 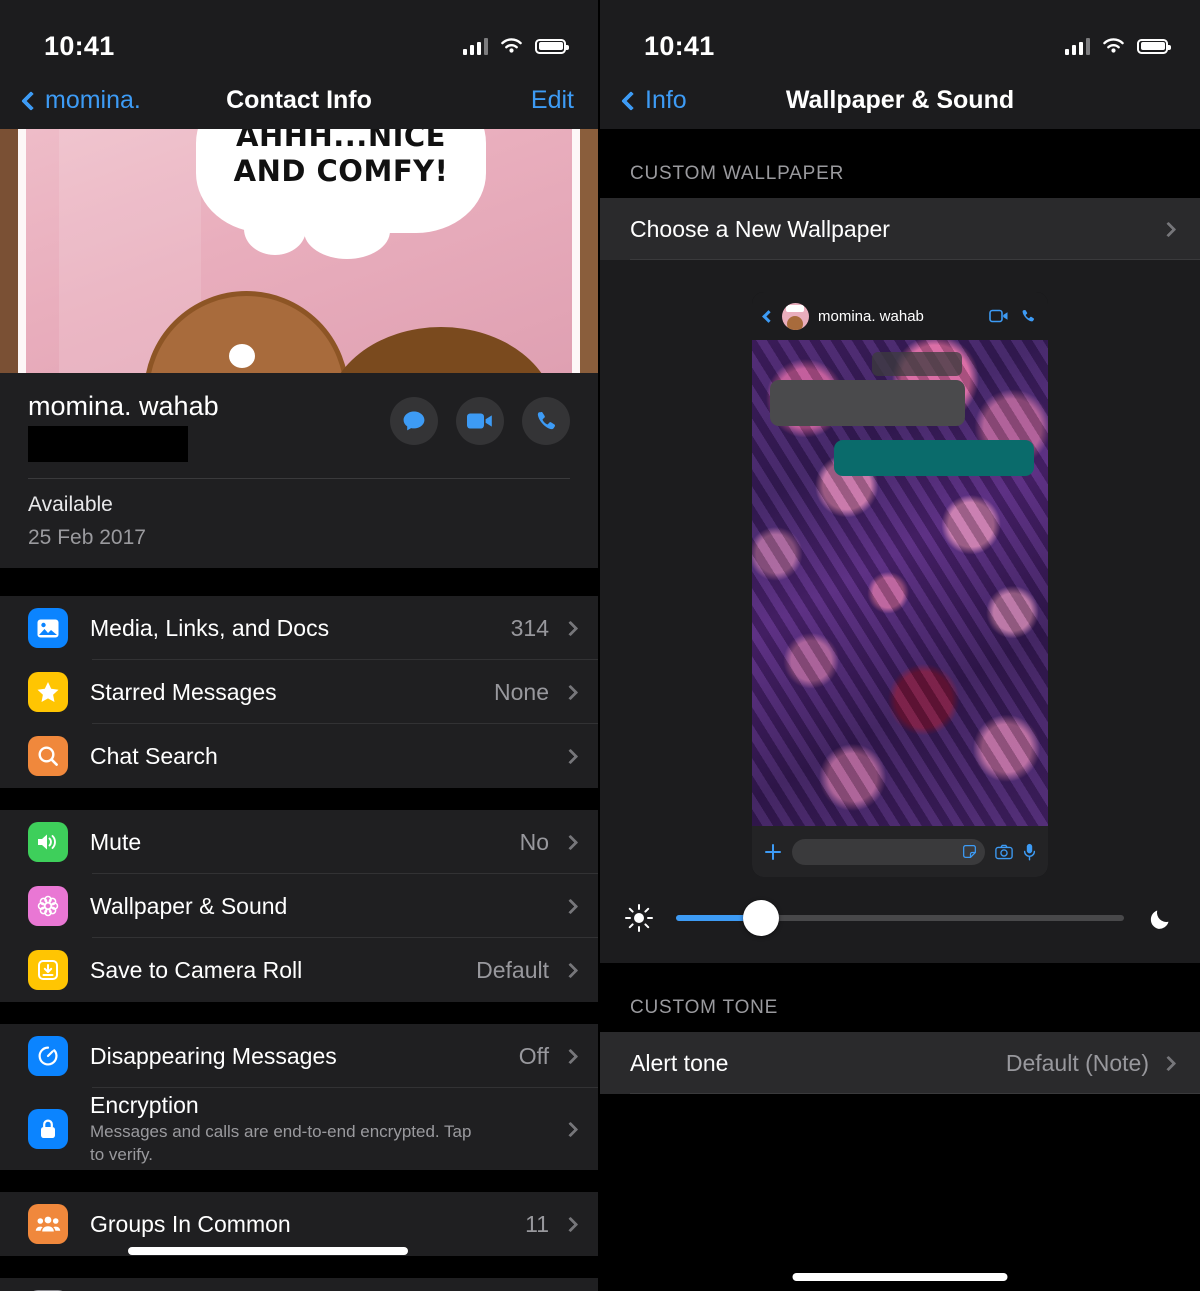 I want to click on contact-details-group: Contact Details, so click(x=299, y=1284).